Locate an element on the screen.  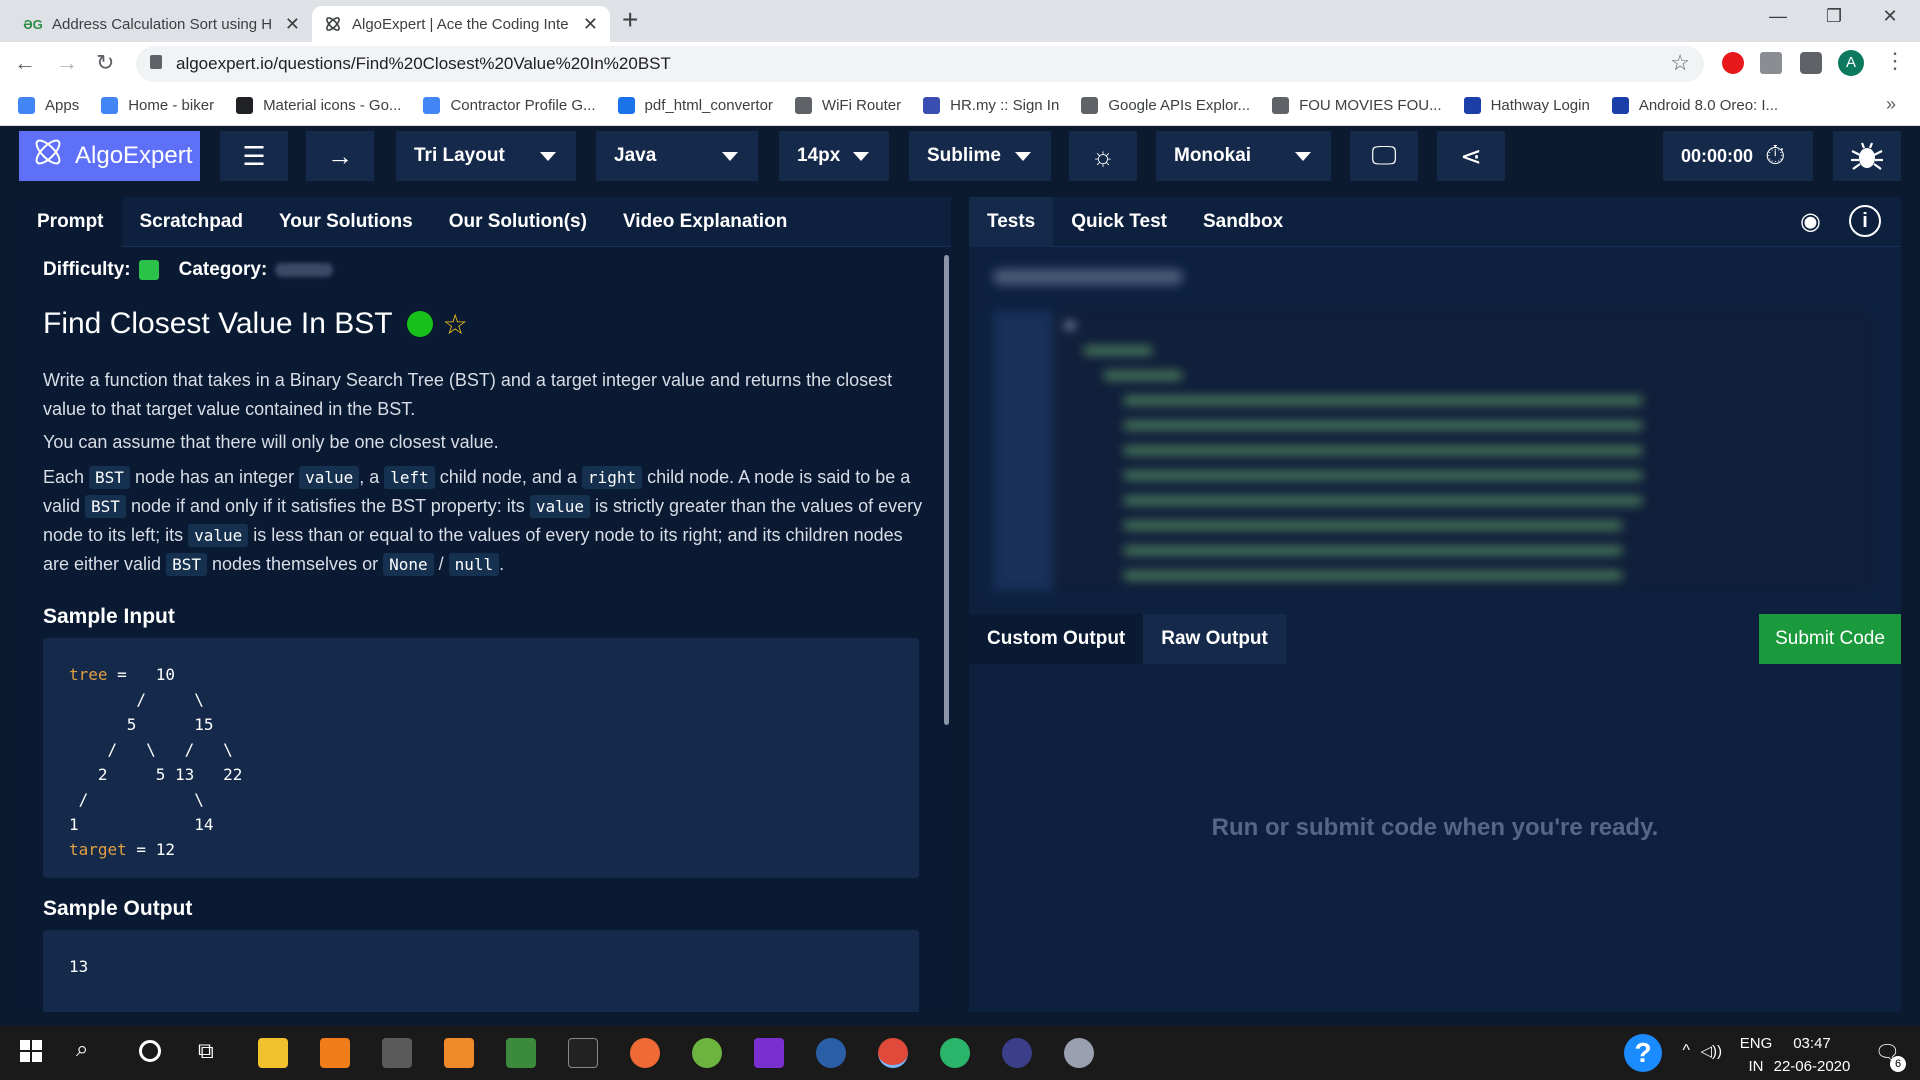
bookmark-star-icon: ☆ is located at coordinates (1680, 63).